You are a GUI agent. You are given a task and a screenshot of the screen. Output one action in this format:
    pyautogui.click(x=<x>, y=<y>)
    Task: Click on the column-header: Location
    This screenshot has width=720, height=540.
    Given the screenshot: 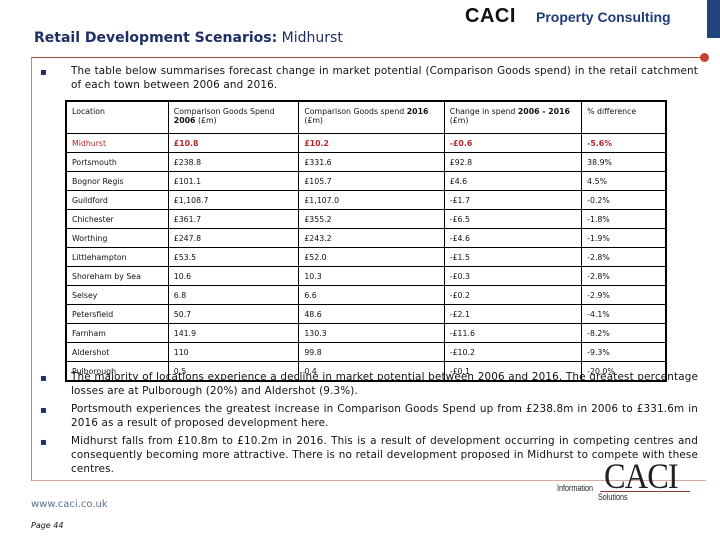 What is the action you would take?
    pyautogui.click(x=117, y=117)
    